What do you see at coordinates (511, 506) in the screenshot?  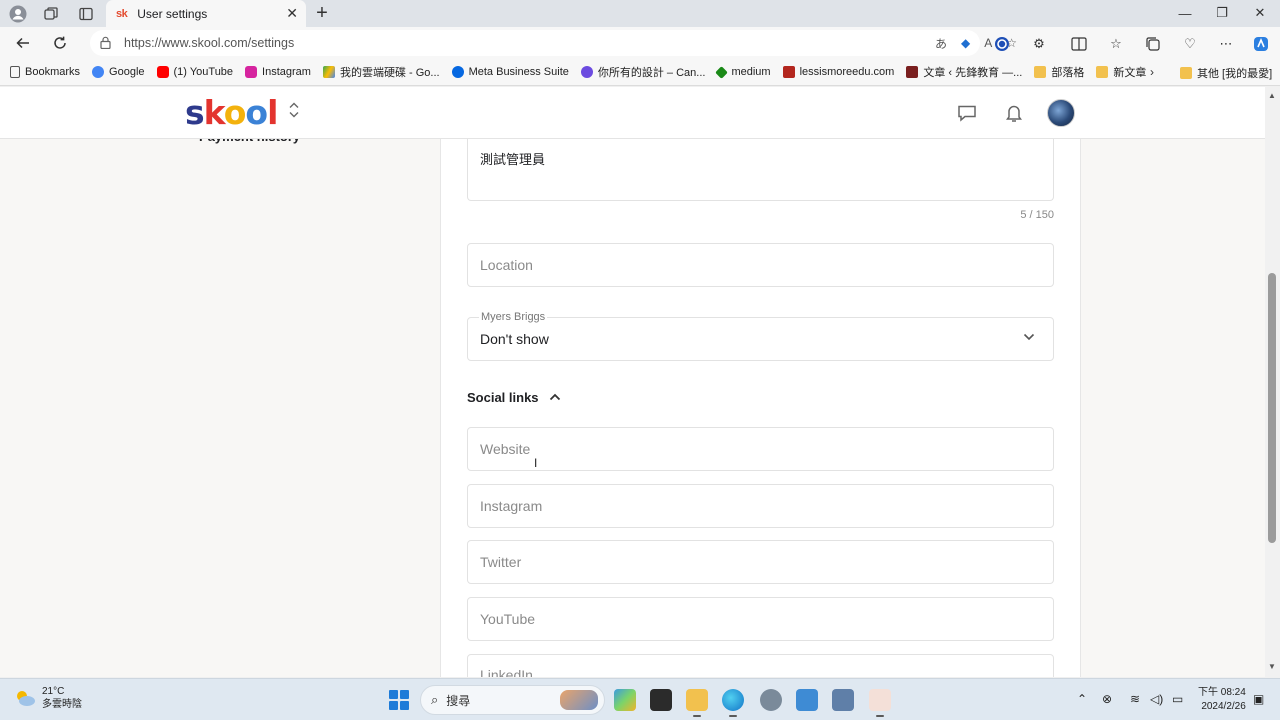 I see `instagram-placeholder: Instagram` at bounding box center [511, 506].